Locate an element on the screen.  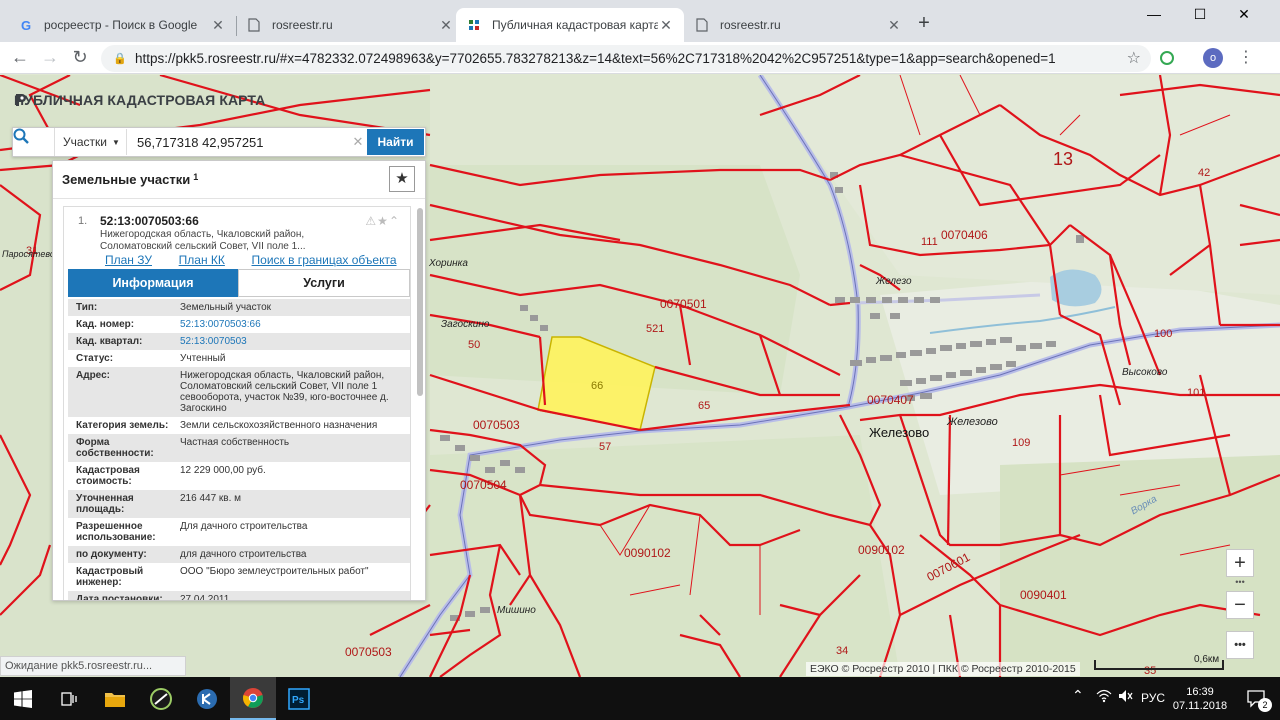
taskbar-chrome is located at coordinates (253, 698).